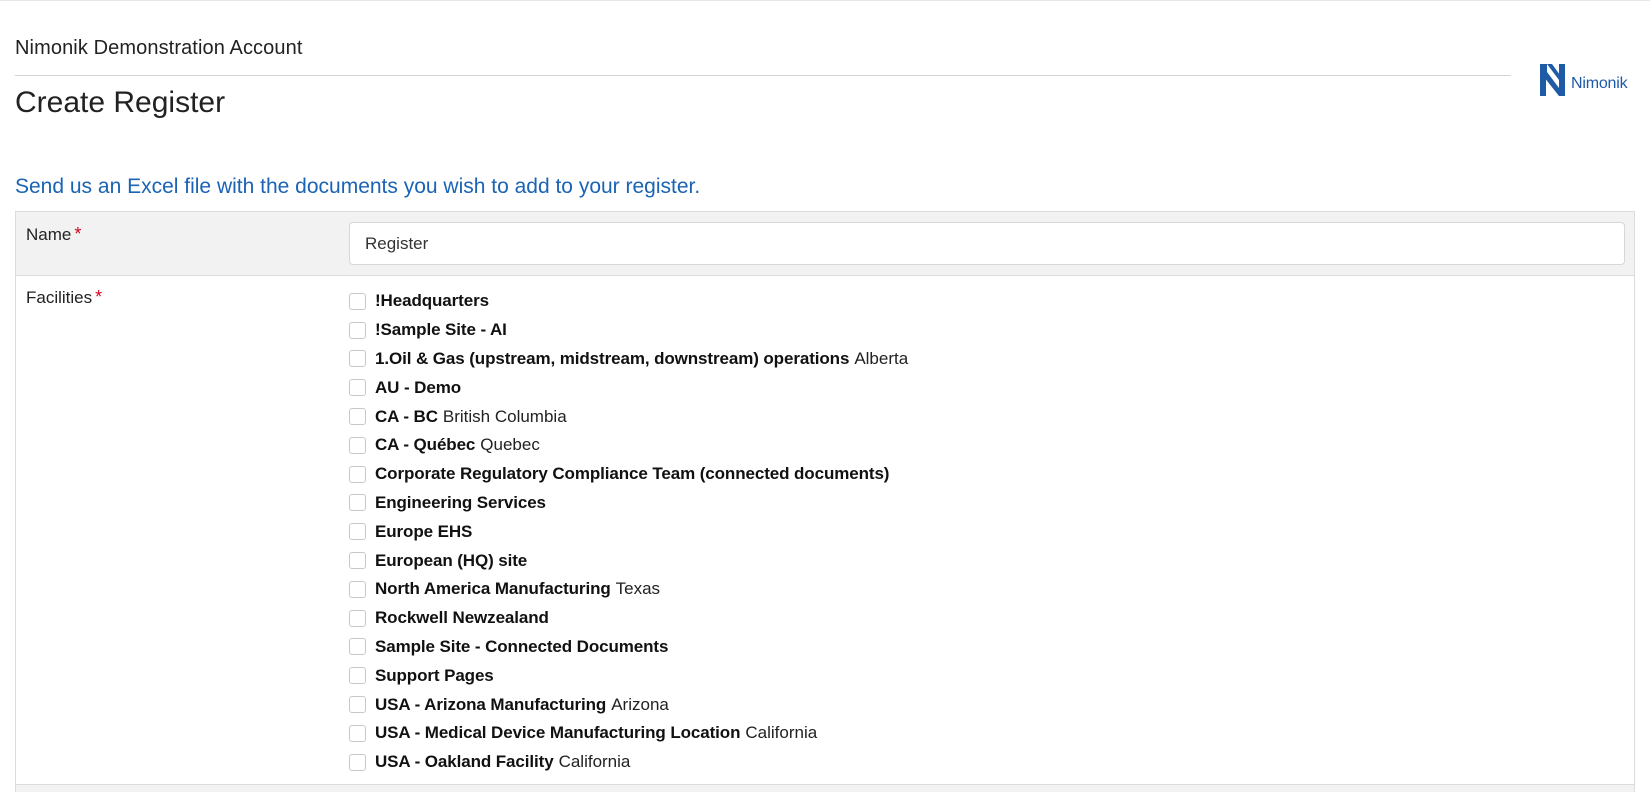 This screenshot has width=1650, height=792. I want to click on facility-item: Rockwell Newzealand, so click(628, 618).